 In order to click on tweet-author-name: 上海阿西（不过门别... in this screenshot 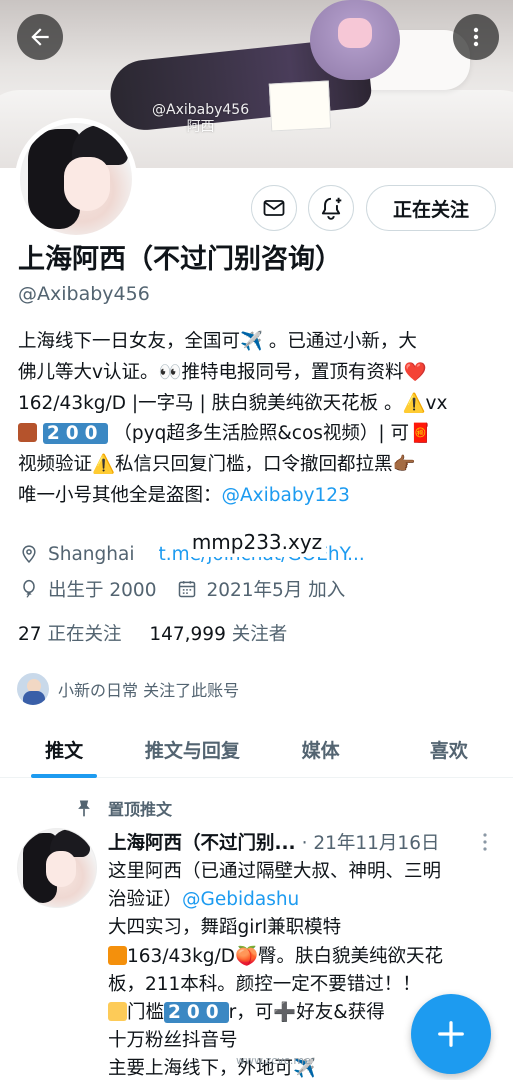, I will do `click(202, 842)`.